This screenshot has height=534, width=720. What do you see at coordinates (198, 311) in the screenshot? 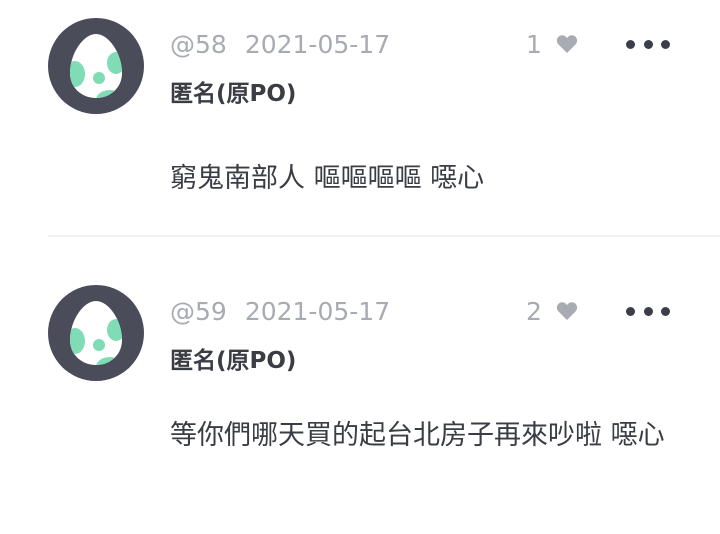
I see `floor-number: @59` at bounding box center [198, 311].